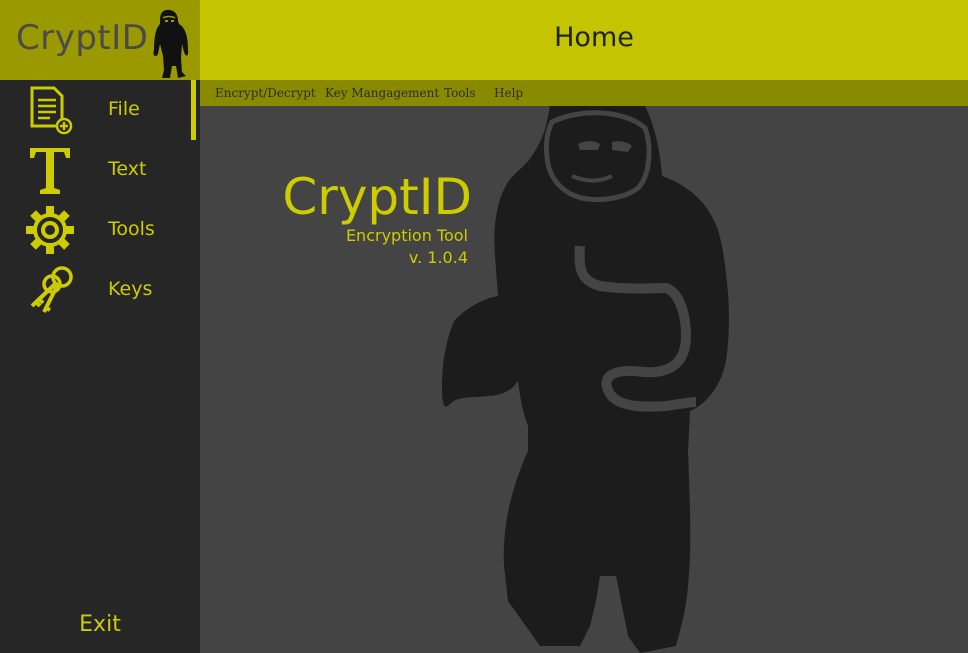 The image size is (968, 653). What do you see at coordinates (100, 170) in the screenshot?
I see `sidebar-item-text: Text` at bounding box center [100, 170].